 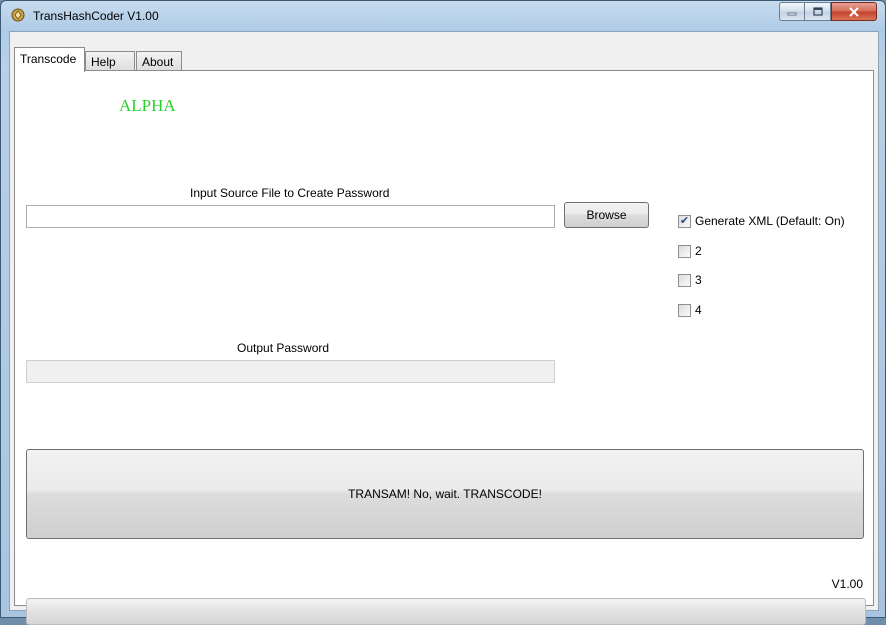 I want to click on output-password-input, so click(x=290, y=371).